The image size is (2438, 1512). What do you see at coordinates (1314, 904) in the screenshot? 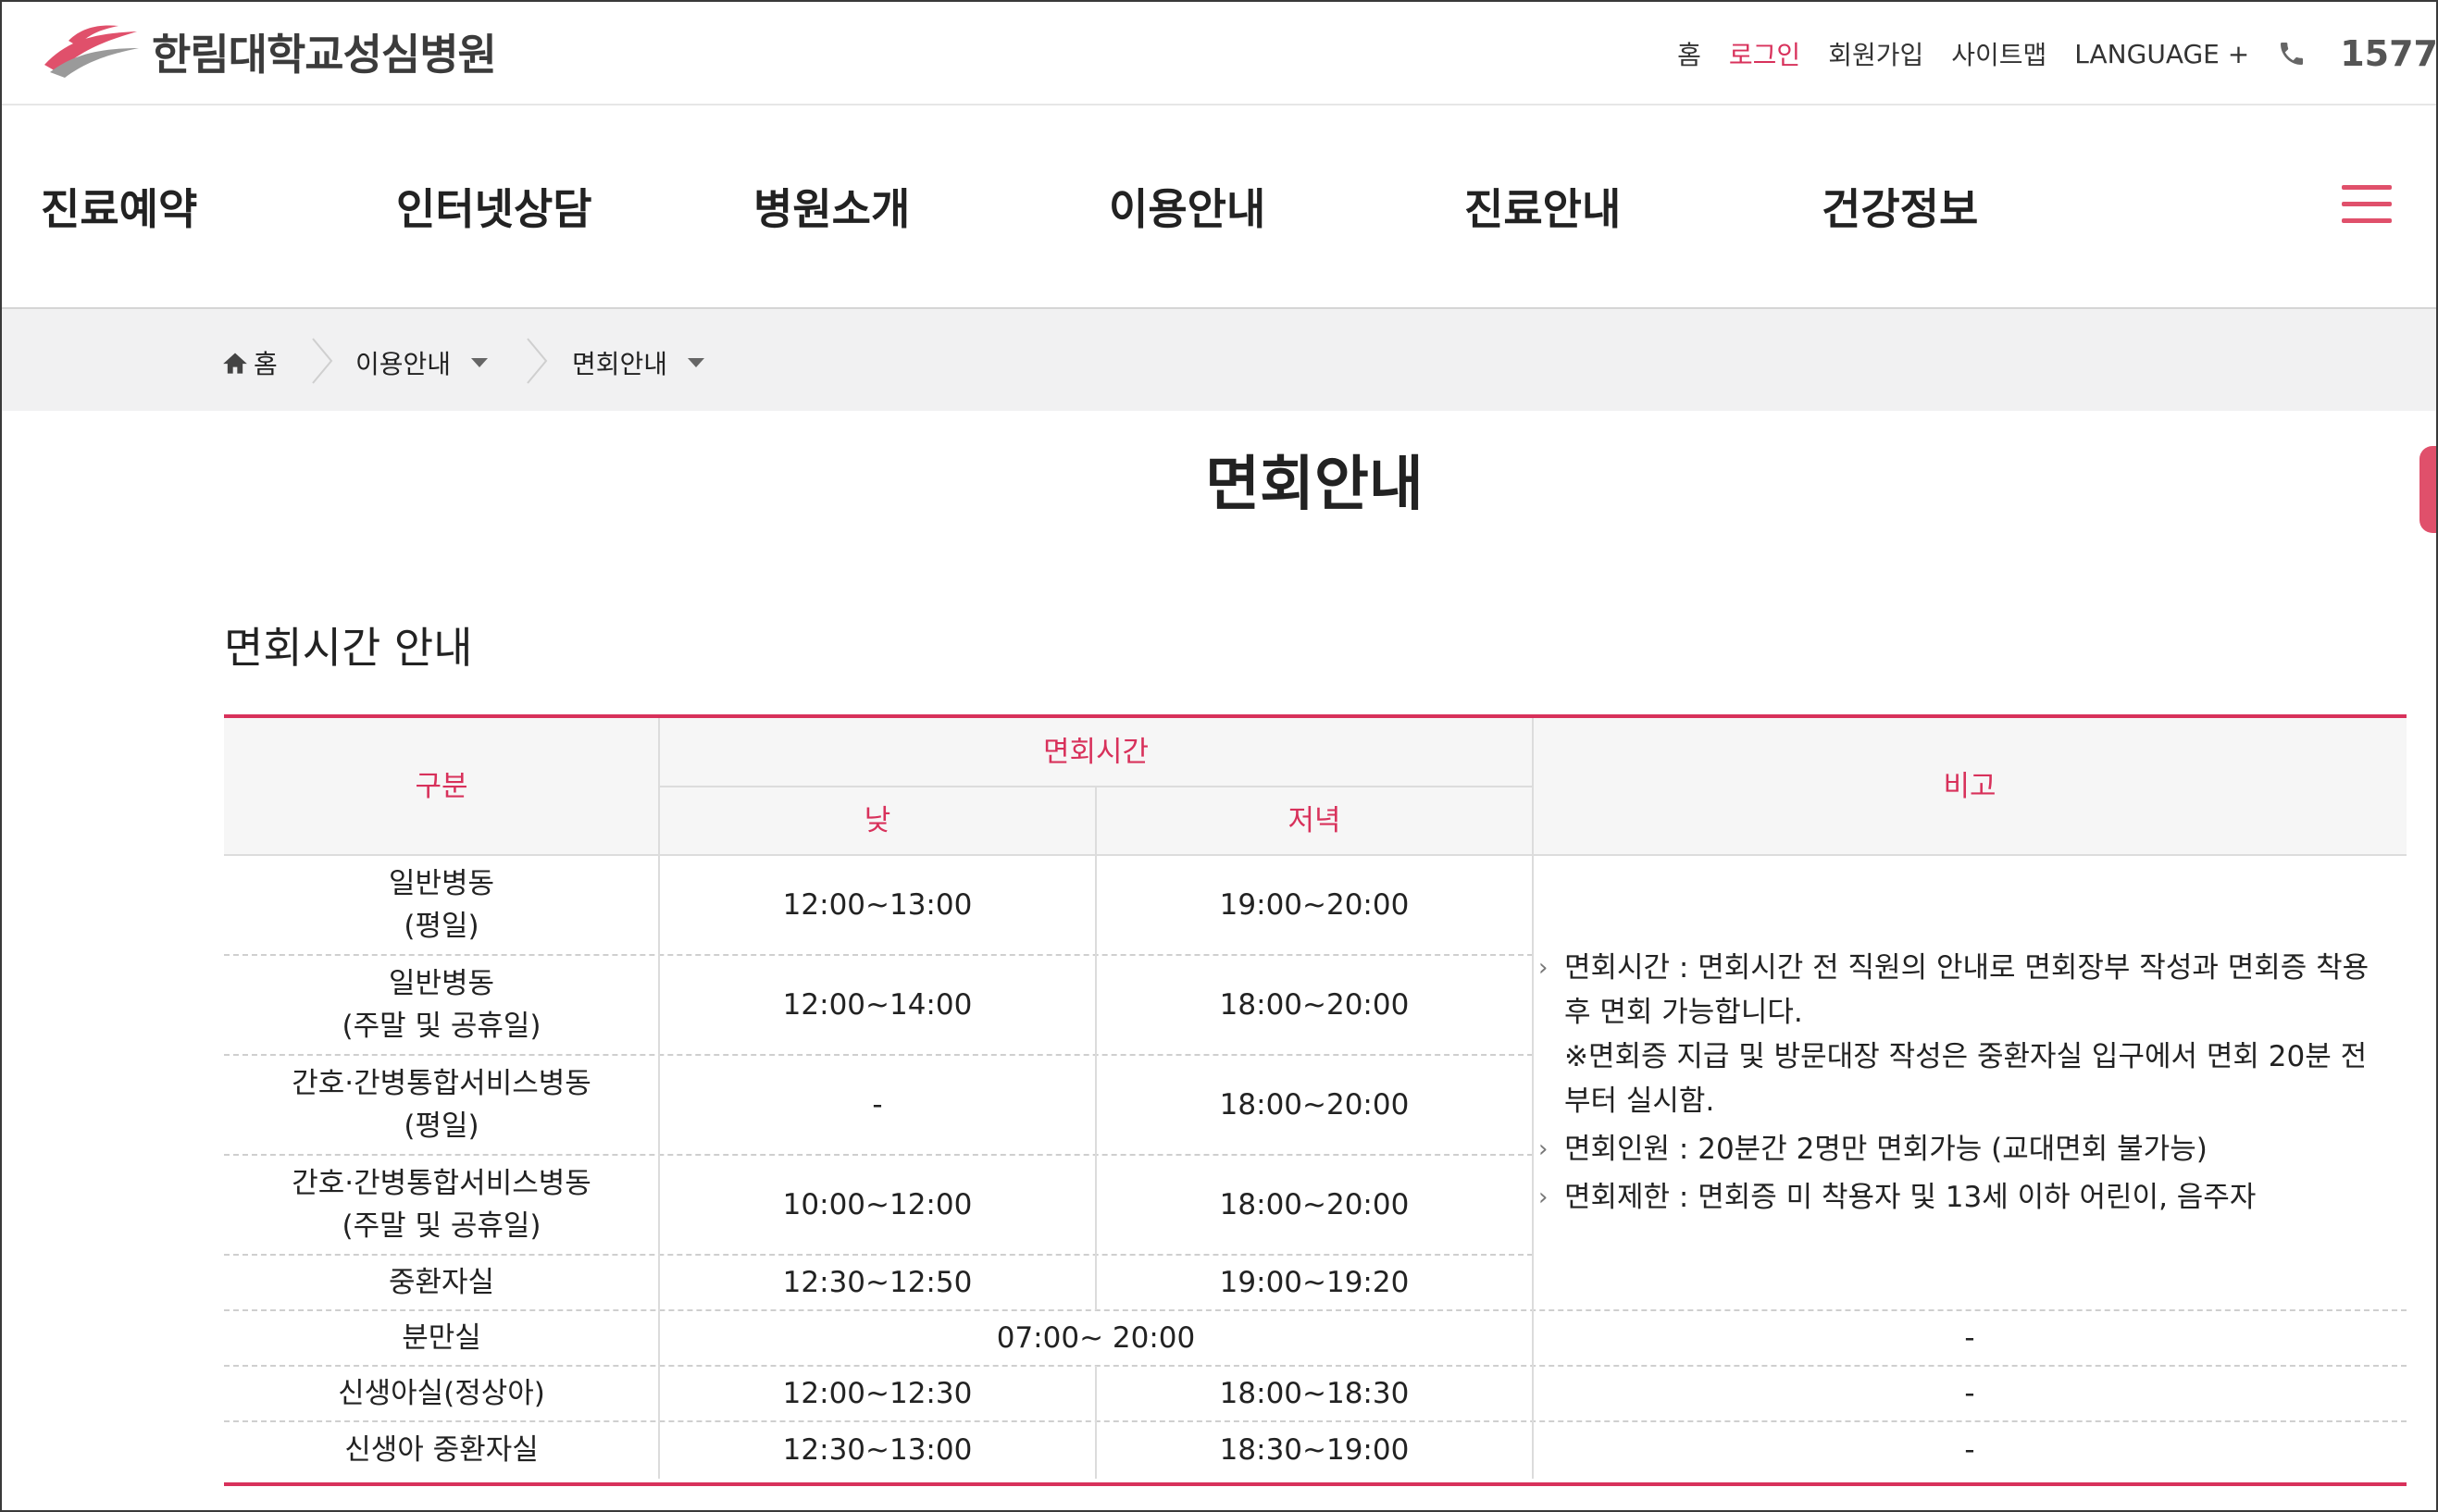
I see `row-evening-time: 19:00~20:00` at bounding box center [1314, 904].